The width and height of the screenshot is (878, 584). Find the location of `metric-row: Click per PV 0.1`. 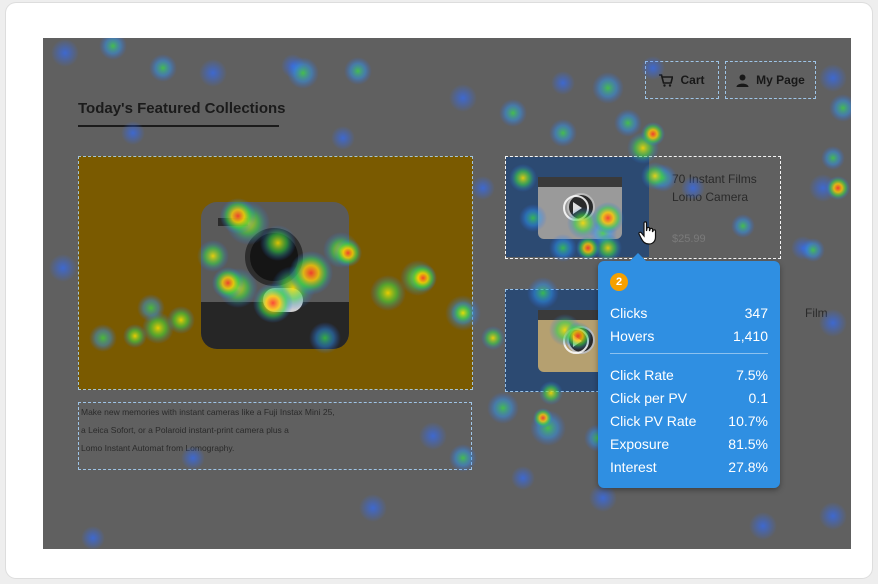

metric-row: Click per PV 0.1 is located at coordinates (689, 398).